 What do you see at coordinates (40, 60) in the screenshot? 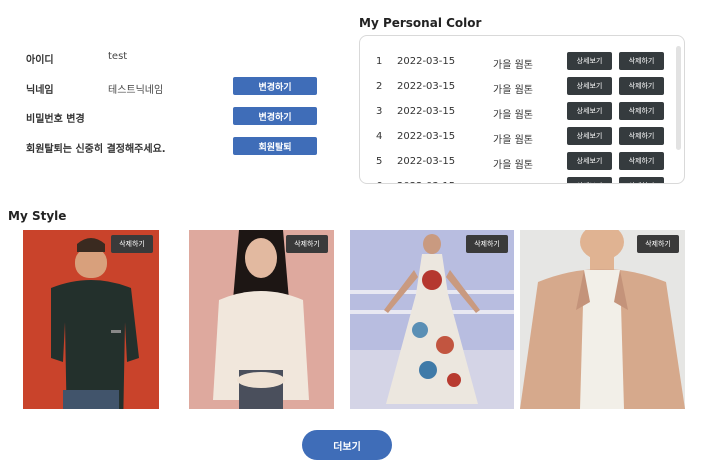
I see `id-label: 아이디` at bounding box center [40, 60].